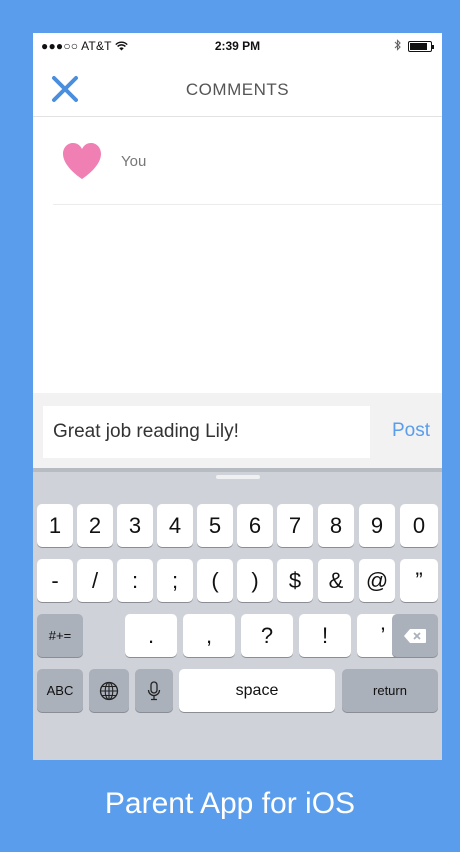 This screenshot has height=852, width=460. Describe the element at coordinates (257, 690) in the screenshot. I see `space-key: space` at that location.